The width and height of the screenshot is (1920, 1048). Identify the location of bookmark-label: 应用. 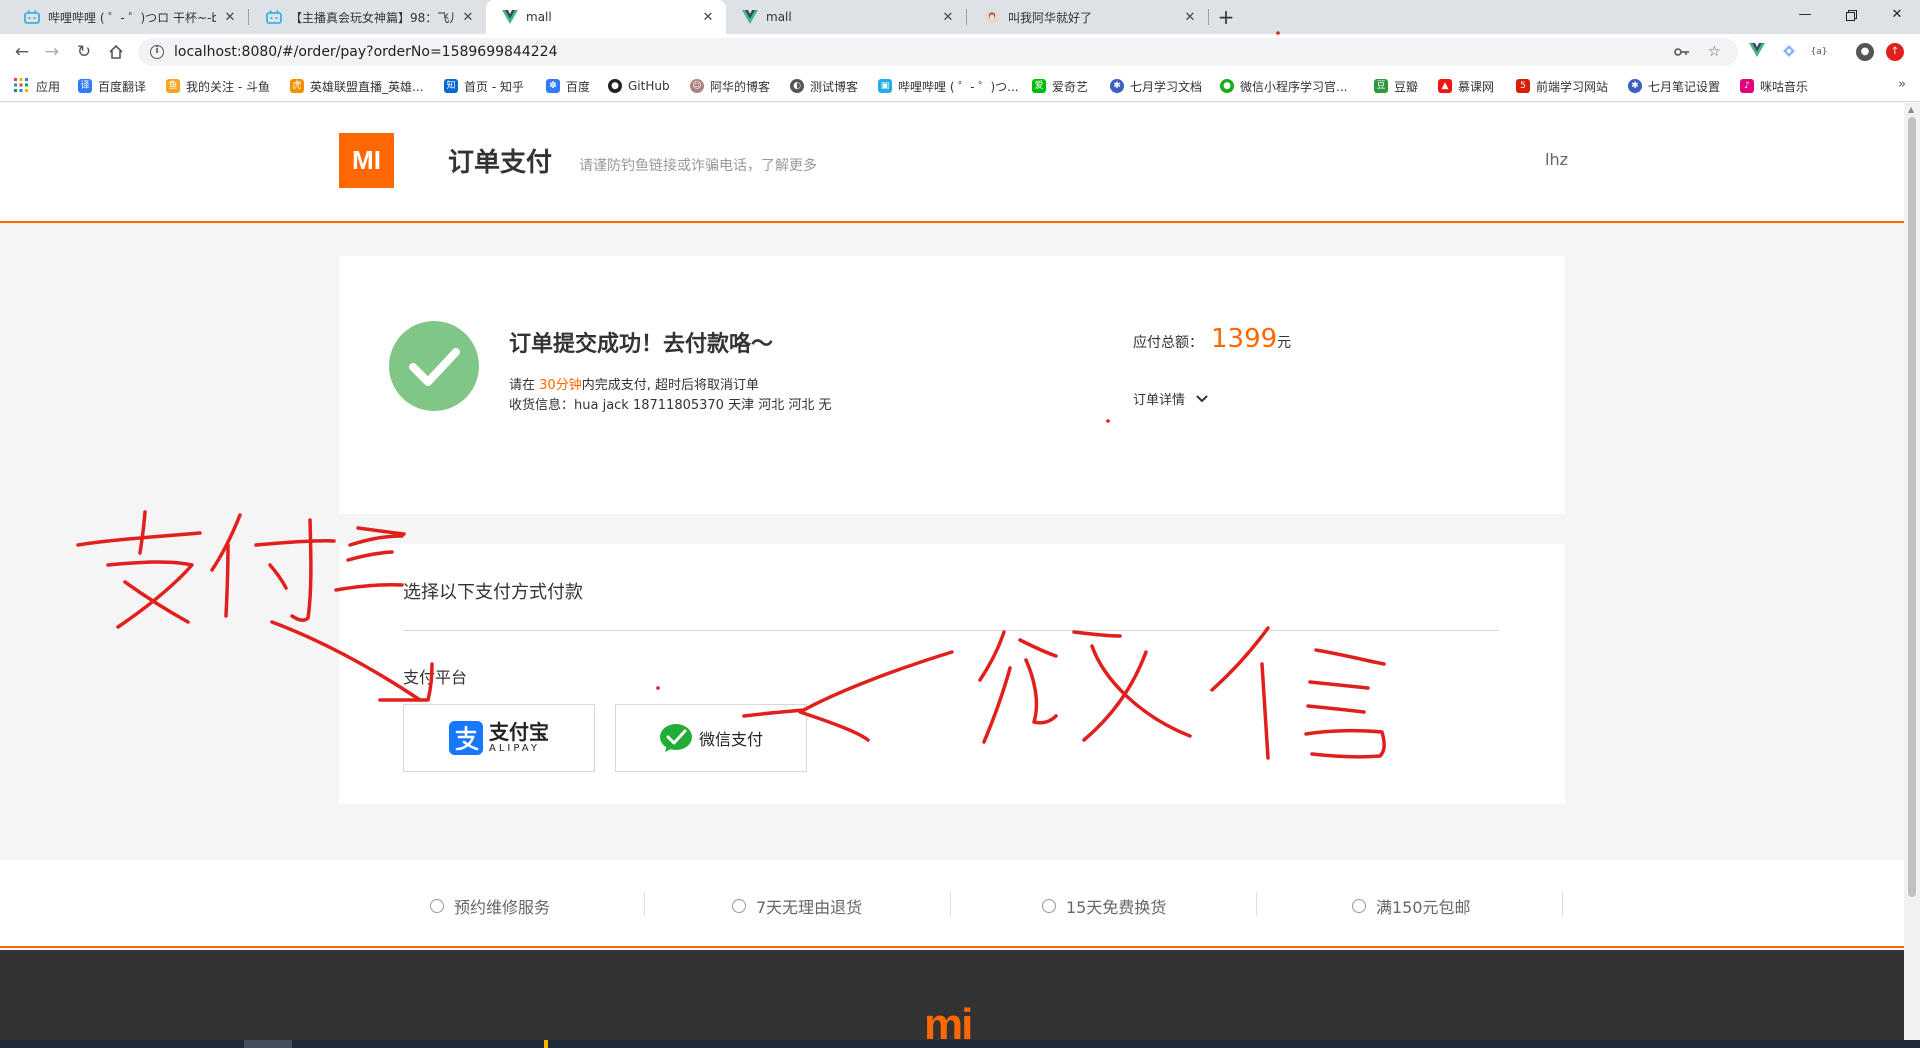
(48, 86).